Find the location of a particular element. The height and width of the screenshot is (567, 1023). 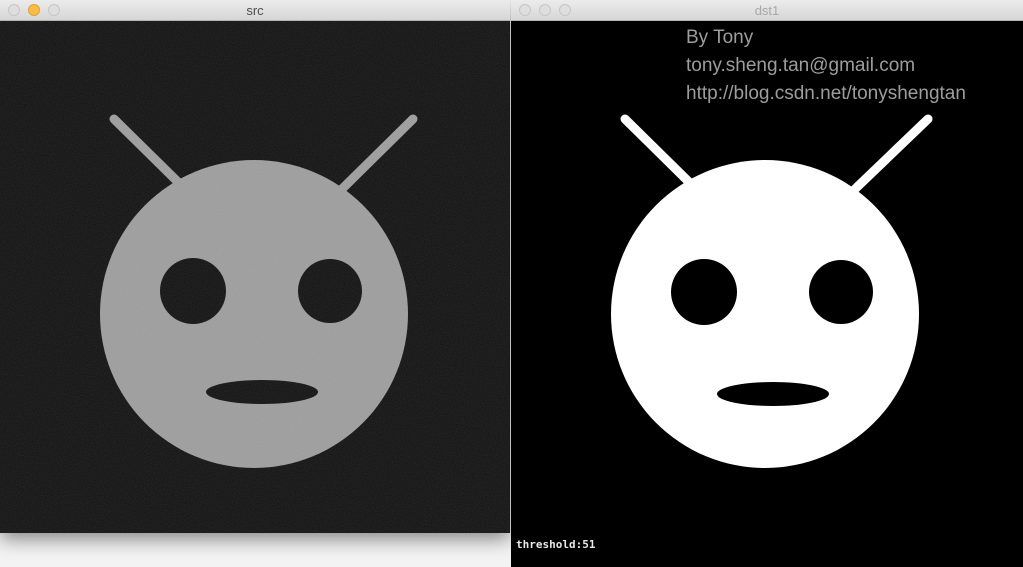

overlay-url: http://blog.csdn.net/tonyshengtan is located at coordinates (826, 93).